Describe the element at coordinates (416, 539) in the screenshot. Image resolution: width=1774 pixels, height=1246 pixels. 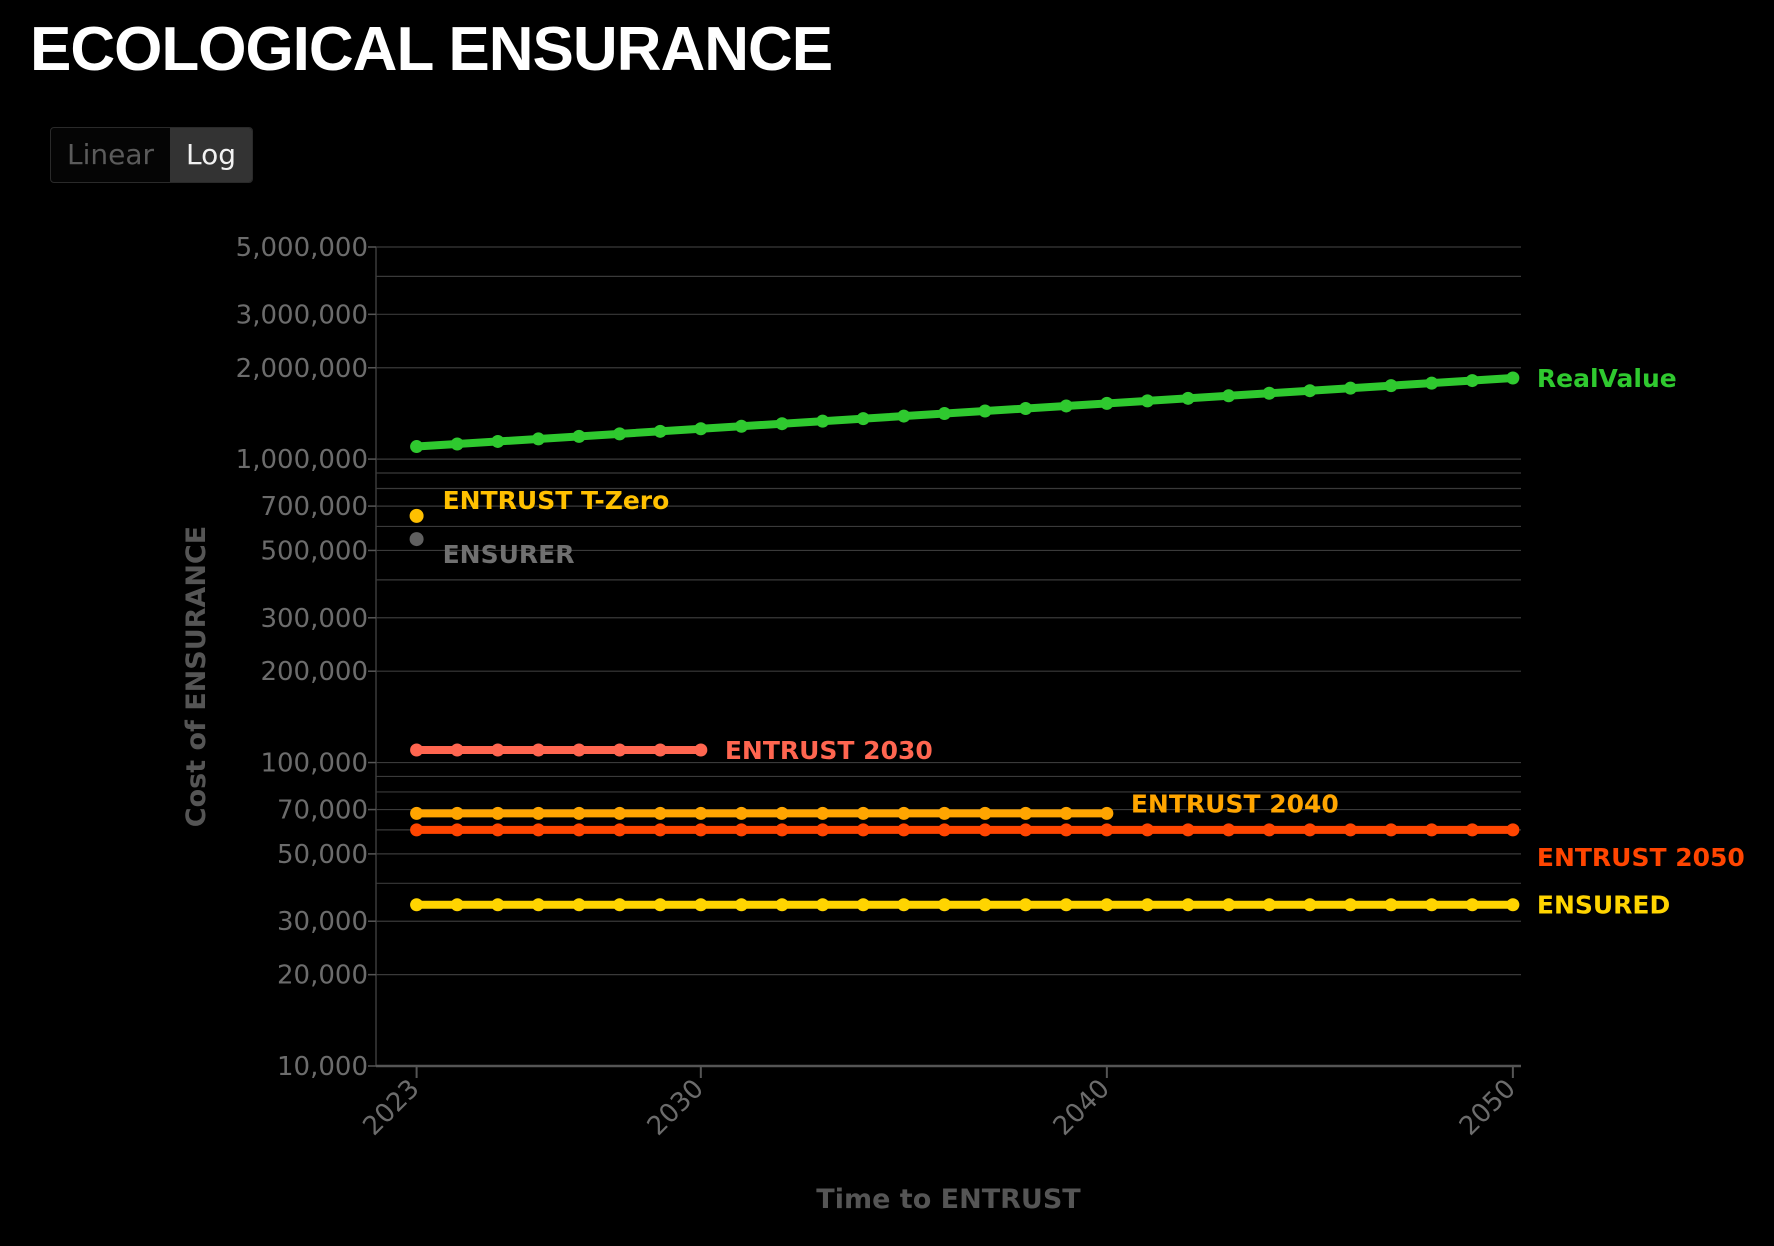
I see `ensurer-point` at that location.